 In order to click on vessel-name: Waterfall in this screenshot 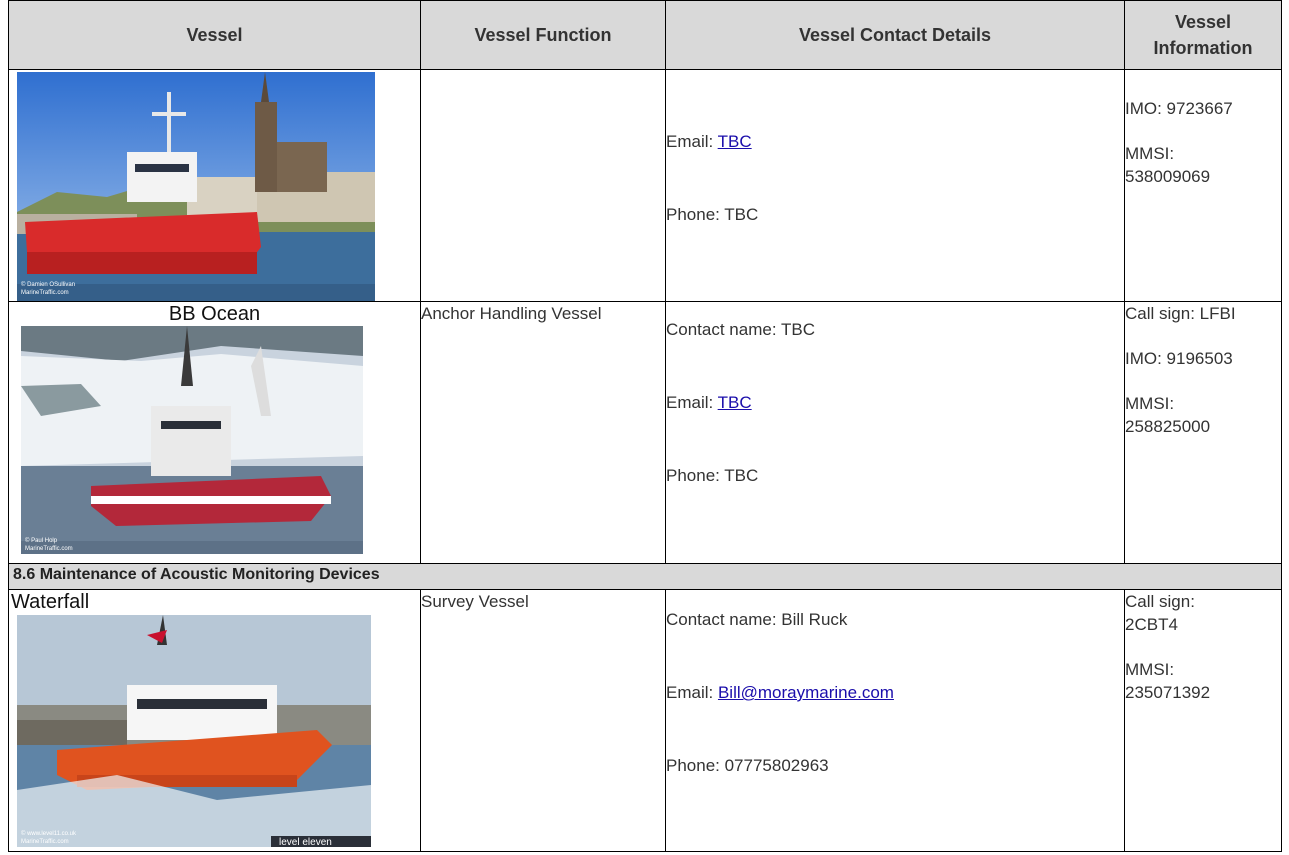, I will do `click(50, 602)`.